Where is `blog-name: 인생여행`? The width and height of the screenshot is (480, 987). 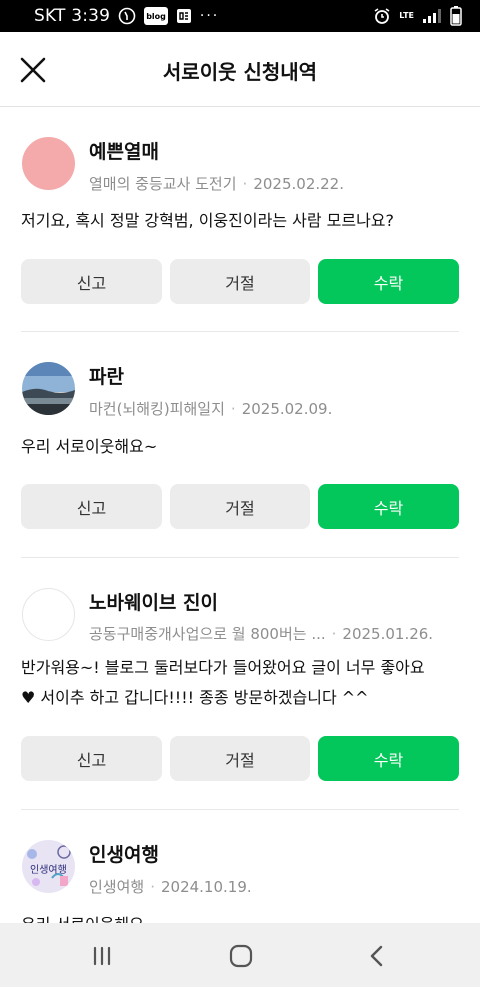
blog-name: 인생여행 is located at coordinates (116, 886).